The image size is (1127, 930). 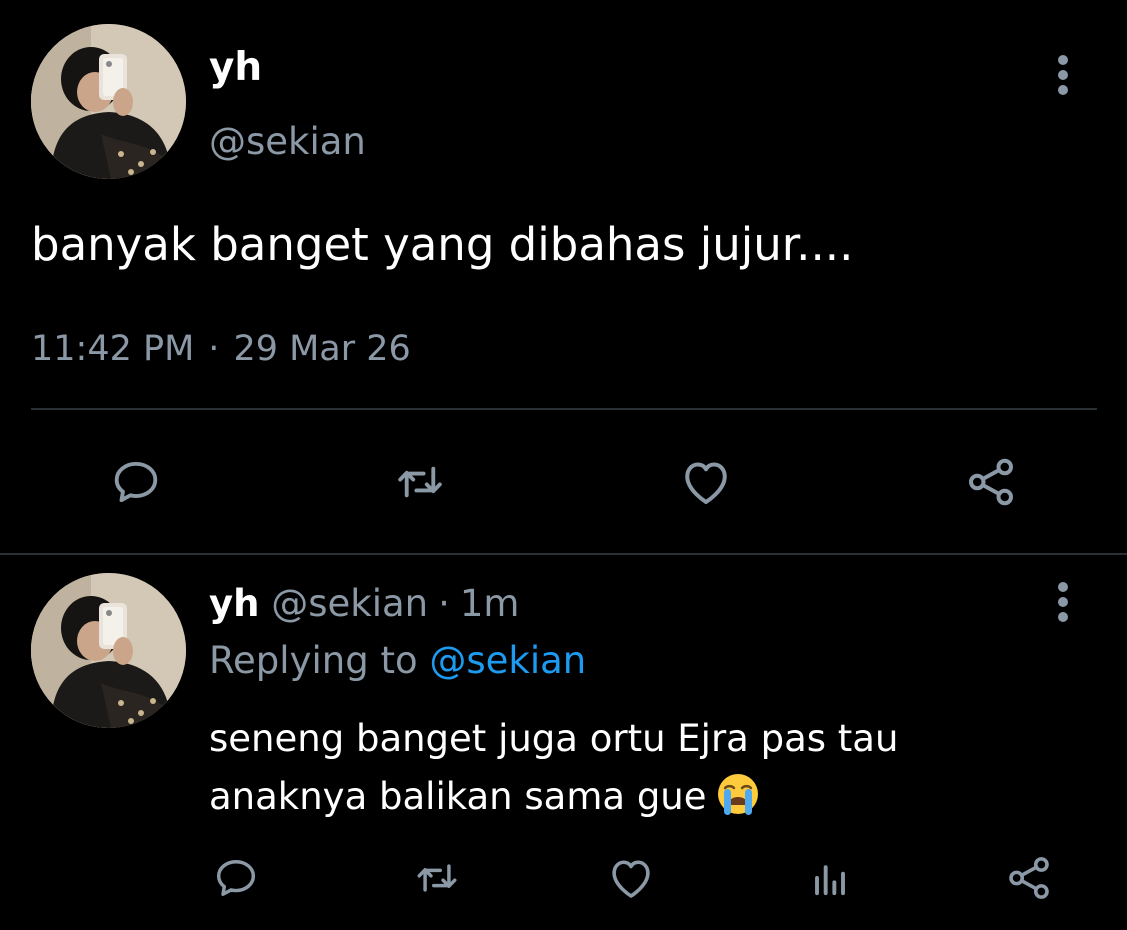 I want to click on reply-header: yh @sekian · 1m, so click(x=364, y=604).